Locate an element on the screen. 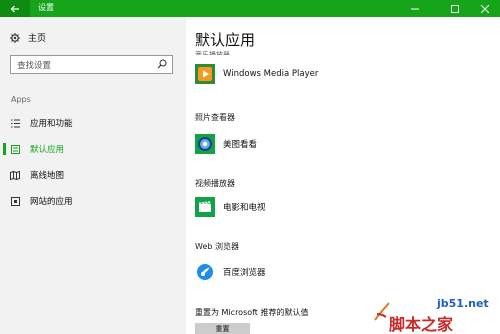  sidebar-item-apps-features: 应用和功能 is located at coordinates (93, 123).